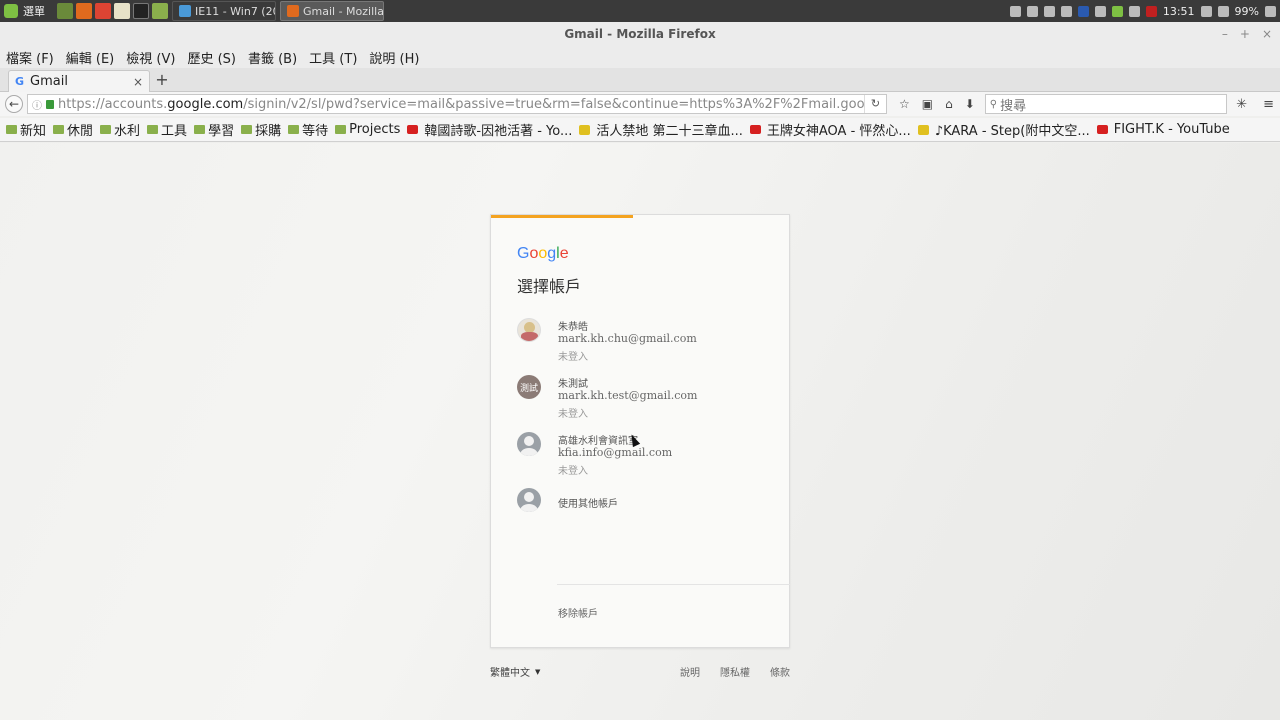 The height and width of the screenshot is (720, 1280). Describe the element at coordinates (690, 671) in the screenshot. I see `help-link: 說明` at that location.